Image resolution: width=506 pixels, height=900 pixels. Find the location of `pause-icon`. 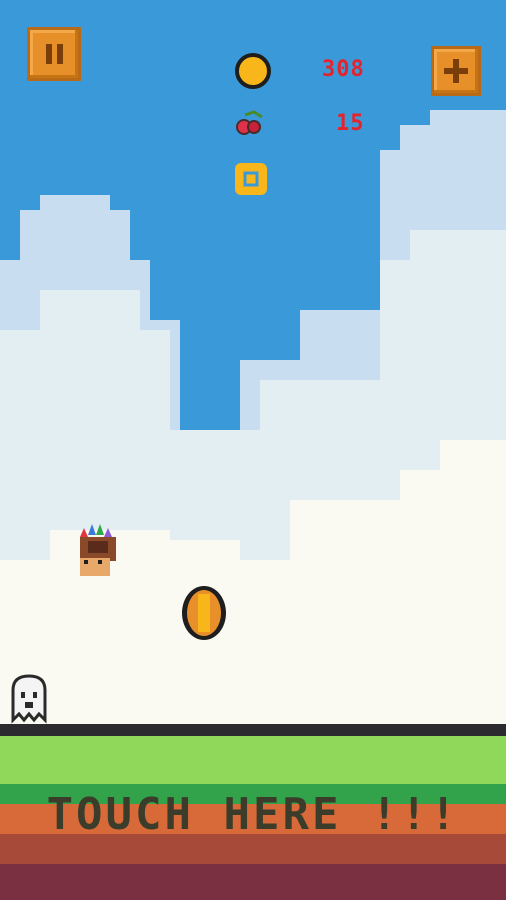

pause-icon is located at coordinates (54, 54).